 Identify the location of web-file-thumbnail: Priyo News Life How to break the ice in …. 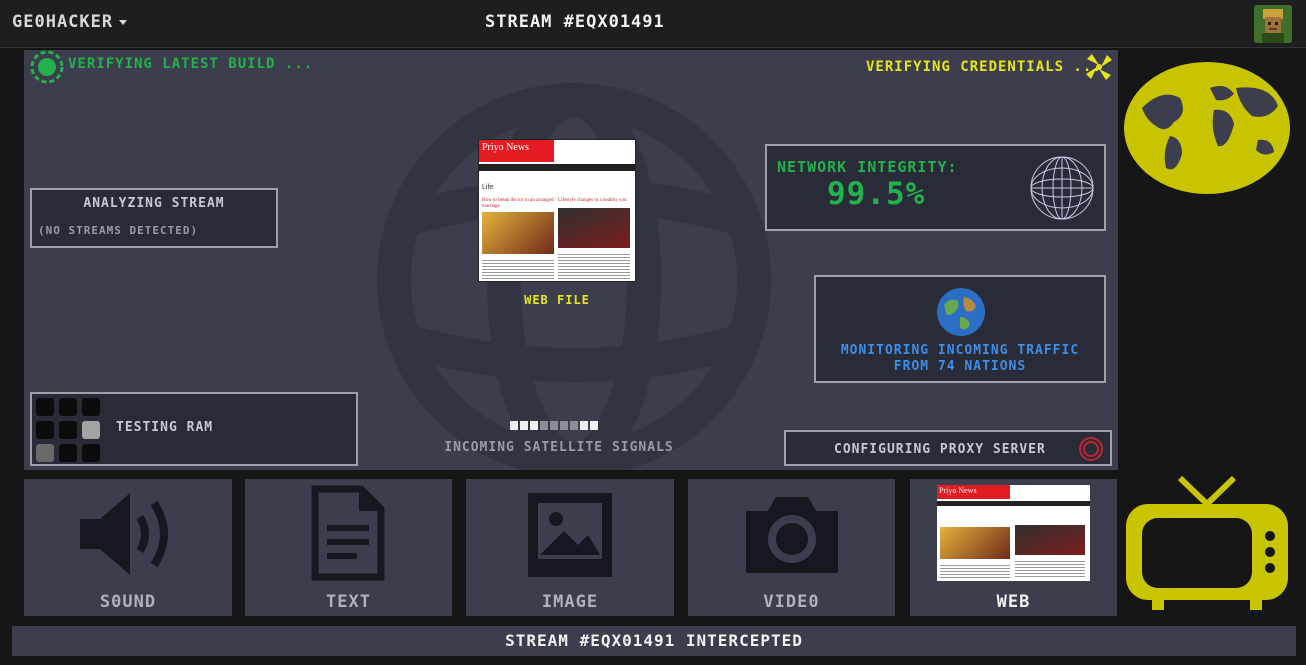
(557, 210).